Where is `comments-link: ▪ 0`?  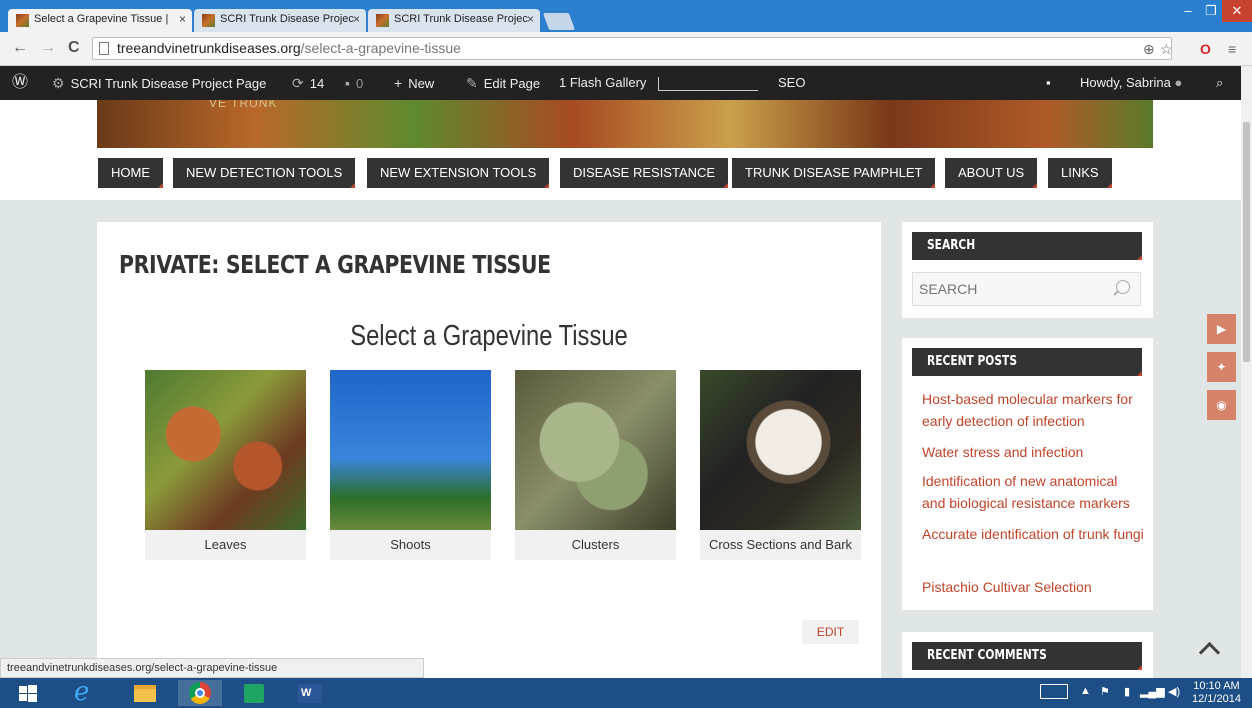 comments-link: ▪ 0 is located at coordinates (354, 83).